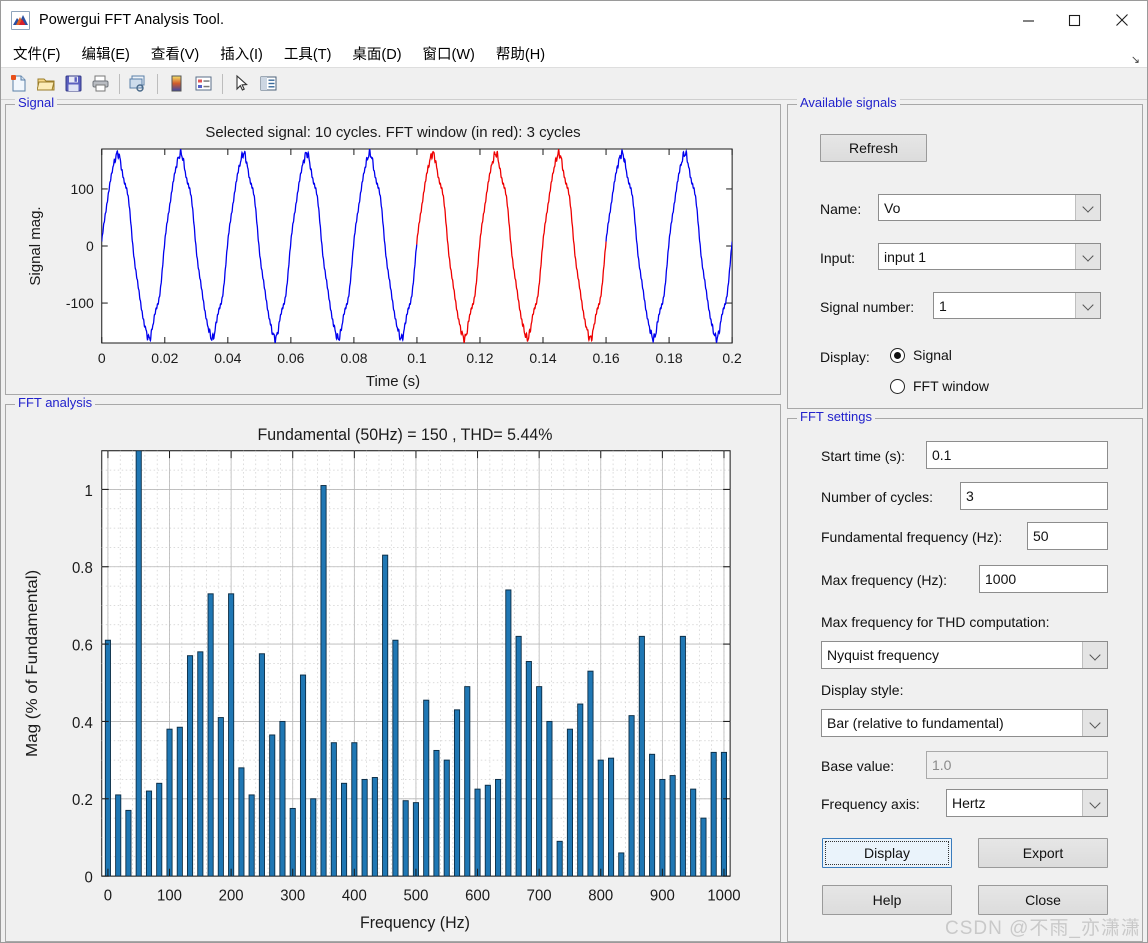  I want to click on start-time-value: 0.1, so click(942, 455).